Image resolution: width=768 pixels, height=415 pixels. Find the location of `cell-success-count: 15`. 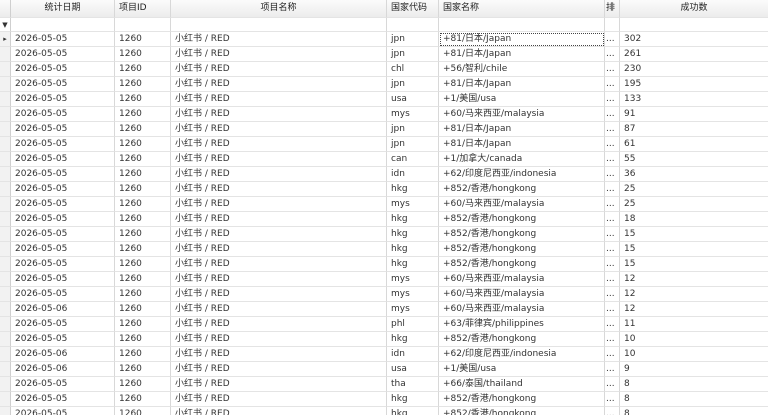

cell-success-count: 15 is located at coordinates (694, 264).